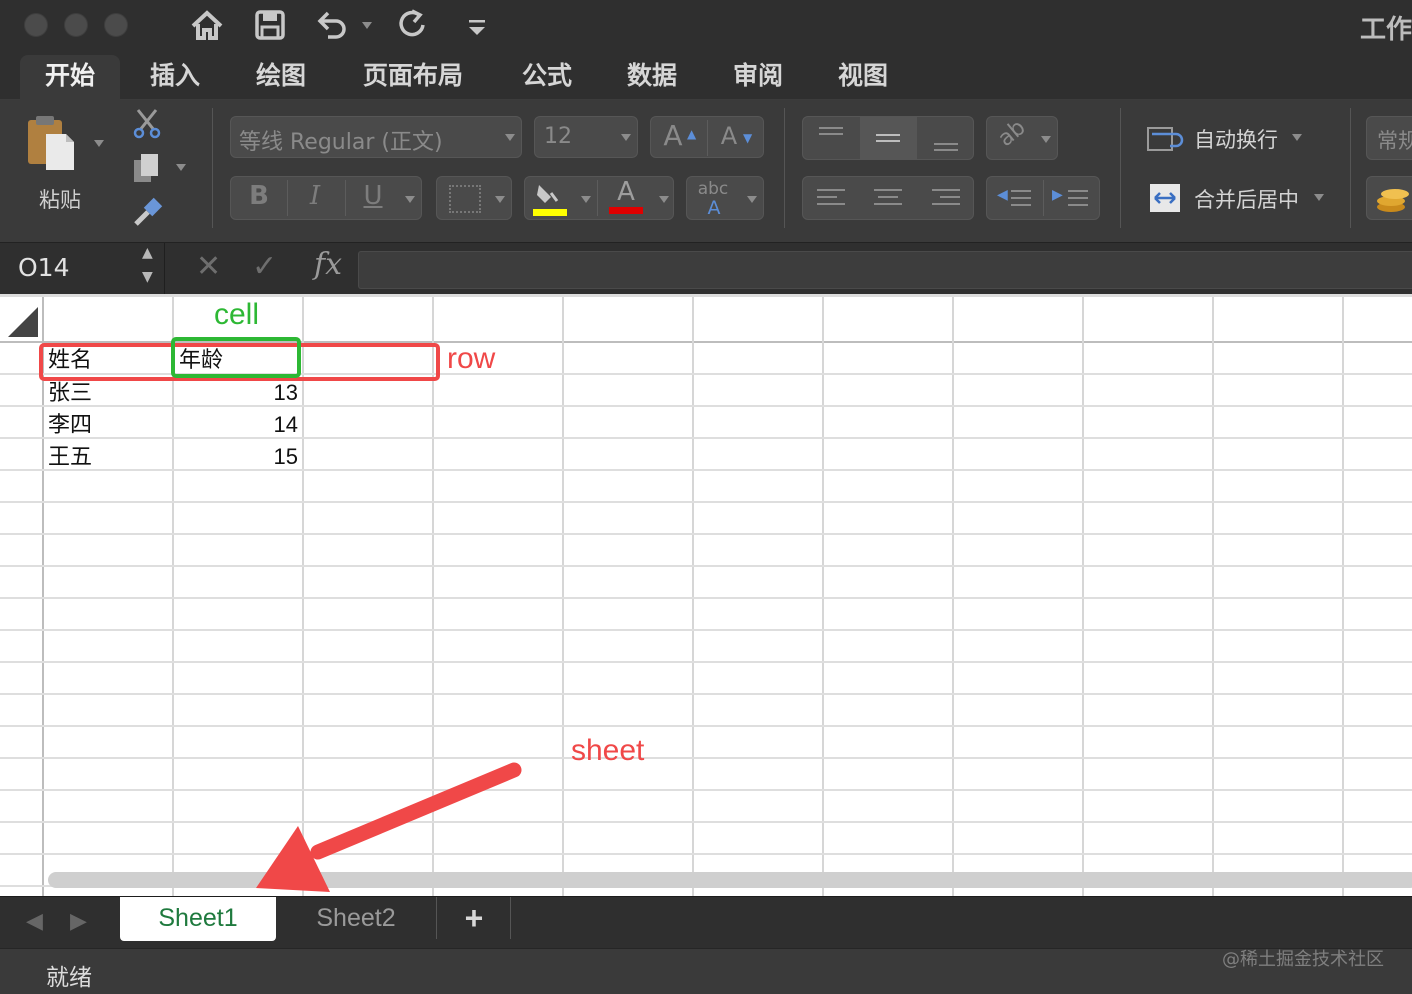 This screenshot has height=994, width=1412. I want to click on cell-B2: 13, so click(238, 393).